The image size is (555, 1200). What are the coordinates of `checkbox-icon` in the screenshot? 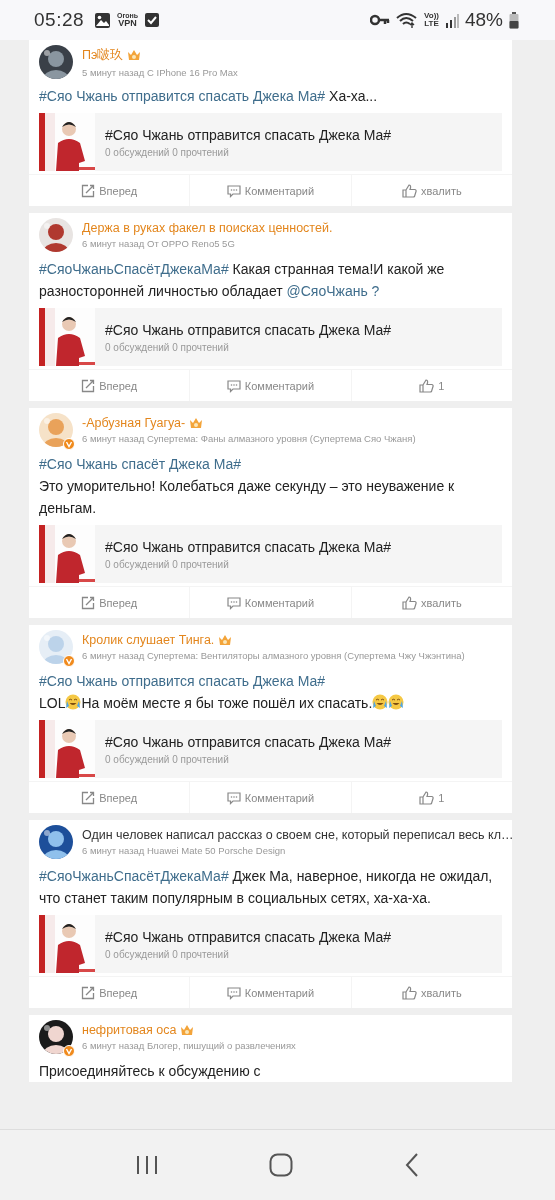 It's located at (152, 20).